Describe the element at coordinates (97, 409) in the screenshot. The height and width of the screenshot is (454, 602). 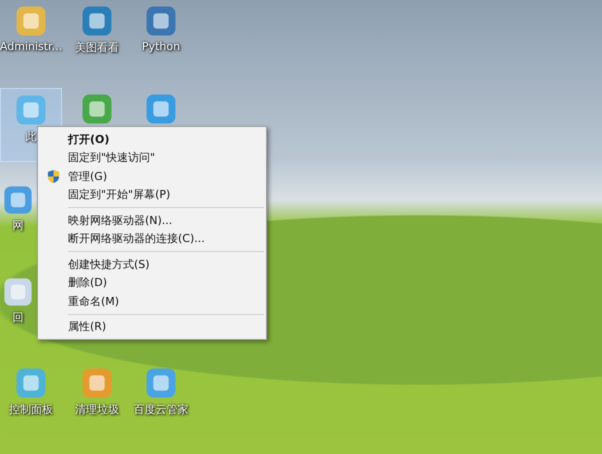
I see `icon-label: 清理垃圾` at that location.